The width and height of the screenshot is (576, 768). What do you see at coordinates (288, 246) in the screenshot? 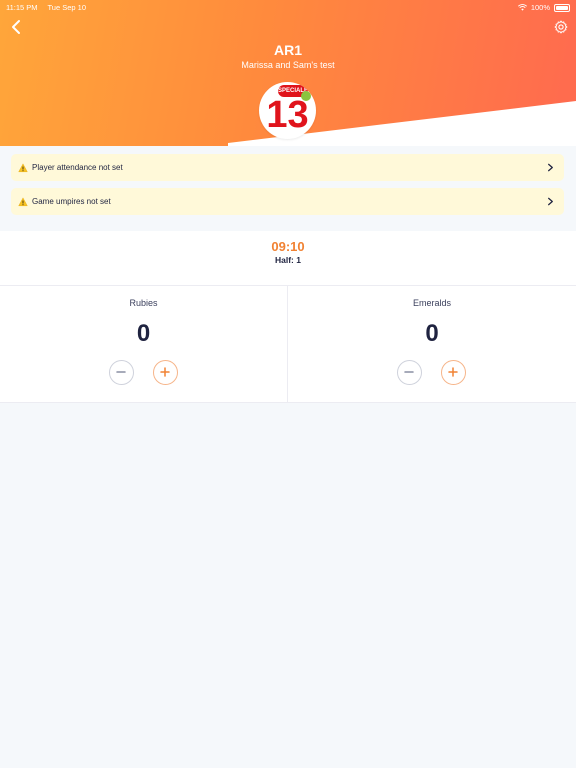
I see `clock-time: 09:10` at bounding box center [288, 246].